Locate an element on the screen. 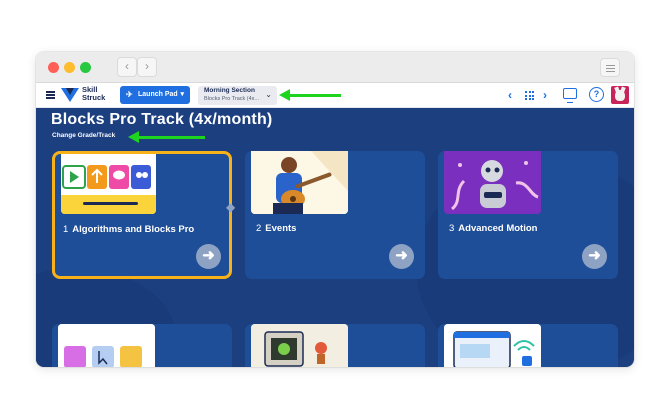 The image size is (670, 418). chevron-down-icon: ▾ is located at coordinates (182, 94).